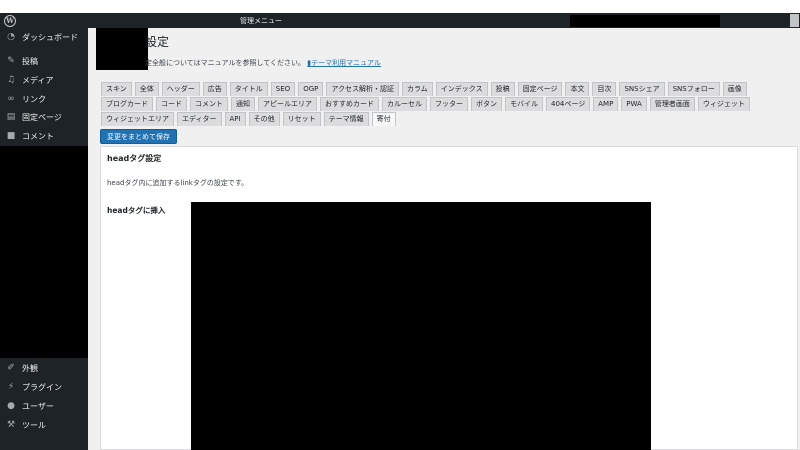  I want to click on settings-tab: 固定ページ, so click(540, 89).